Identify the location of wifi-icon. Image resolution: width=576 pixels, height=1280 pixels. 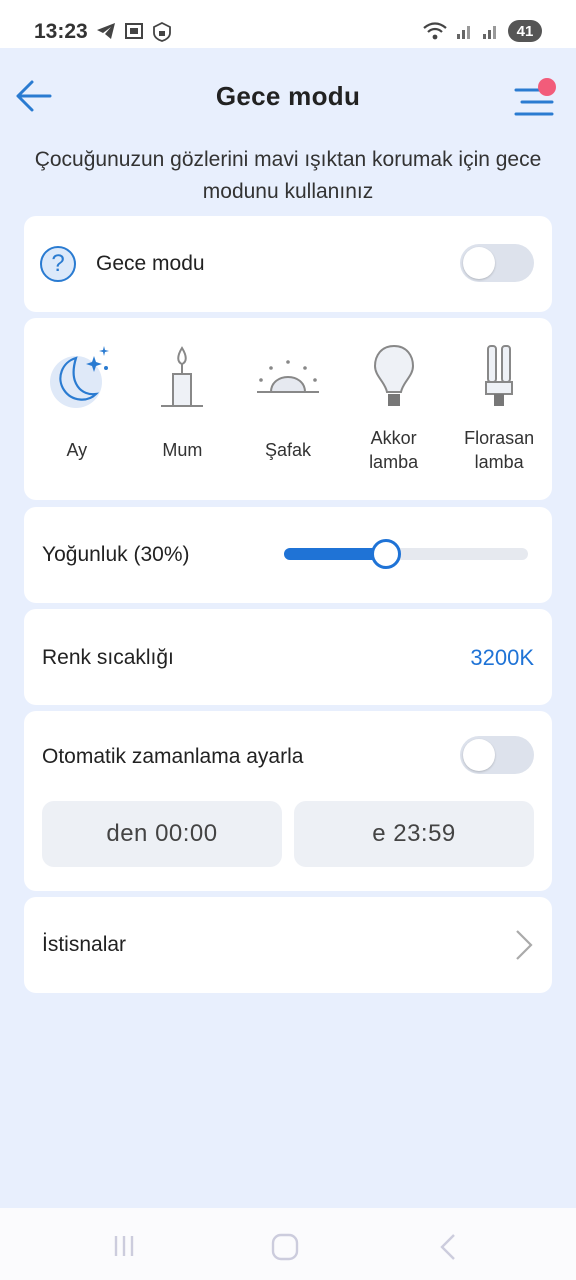
(435, 31).